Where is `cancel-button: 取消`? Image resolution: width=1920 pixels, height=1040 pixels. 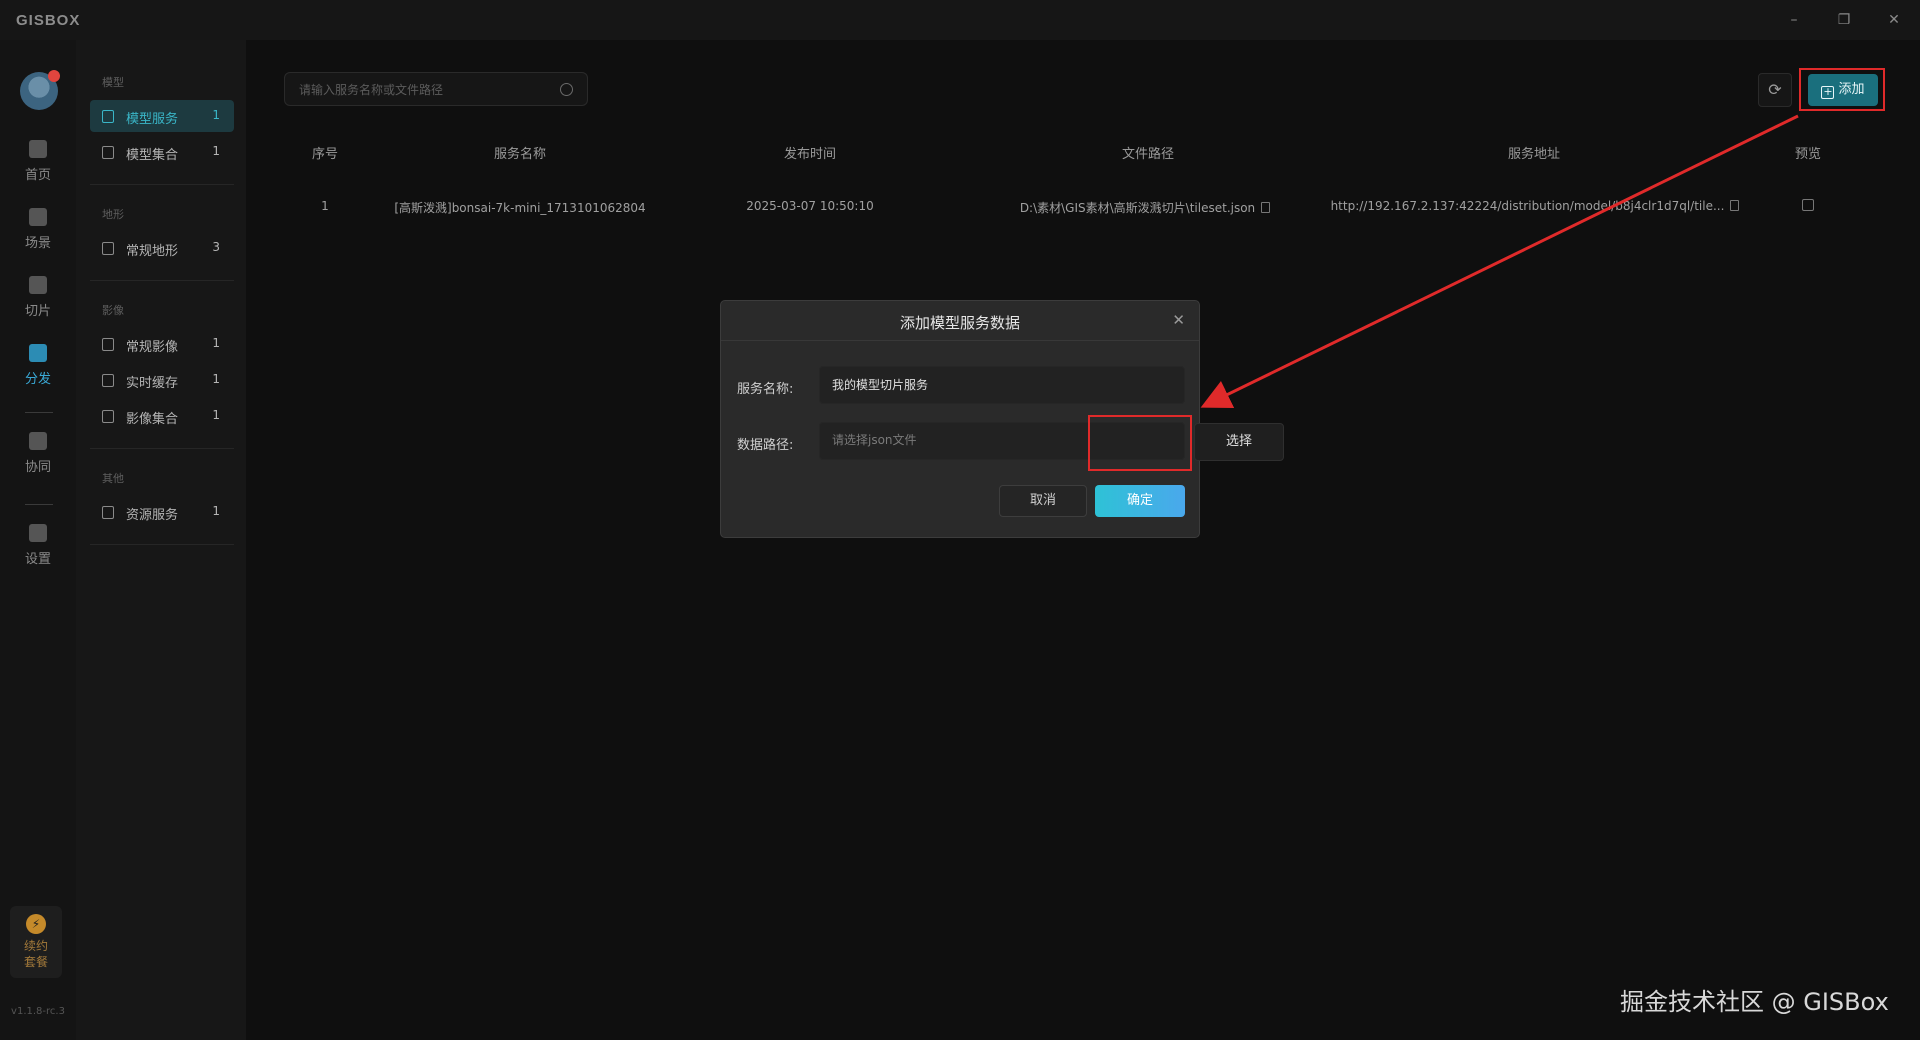
cancel-button: 取消 is located at coordinates (1043, 501).